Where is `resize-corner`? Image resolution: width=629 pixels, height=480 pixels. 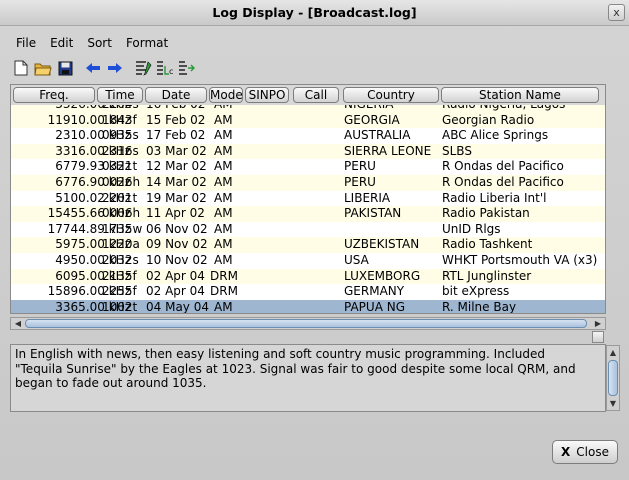
resize-corner is located at coordinates (598, 337).